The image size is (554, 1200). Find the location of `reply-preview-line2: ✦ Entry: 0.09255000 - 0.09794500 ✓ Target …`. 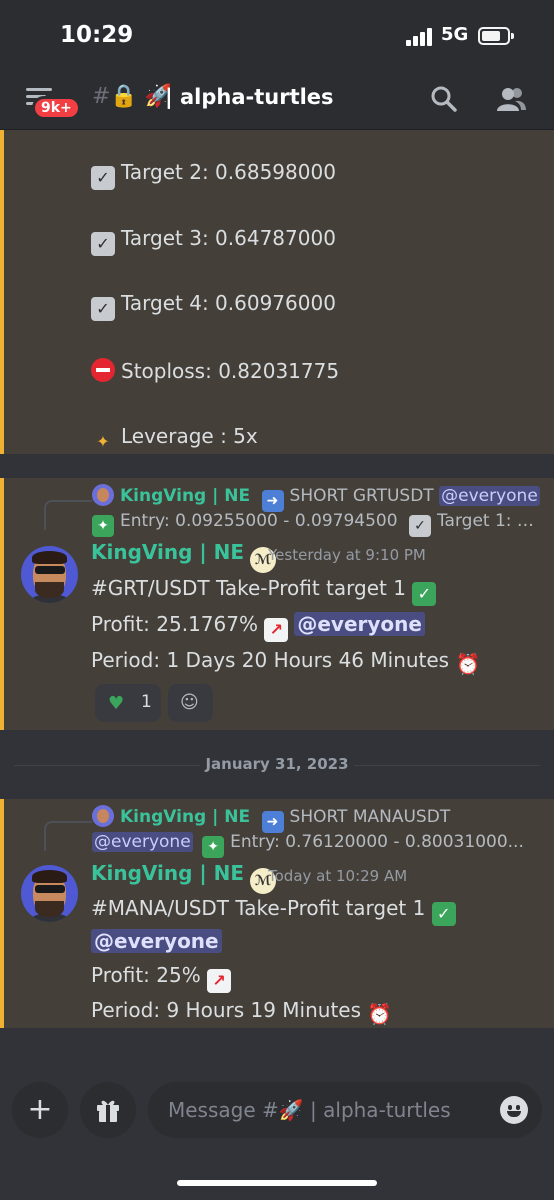

reply-preview-line2: ✦ Entry: 0.09255000 - 0.09794500 ✓ Target … is located at coordinates (313, 524).